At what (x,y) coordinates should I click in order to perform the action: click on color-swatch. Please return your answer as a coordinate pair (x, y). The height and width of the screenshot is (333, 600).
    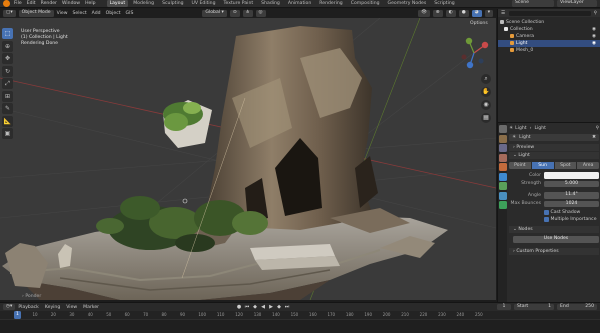
    Looking at the image, I should click on (571, 175).